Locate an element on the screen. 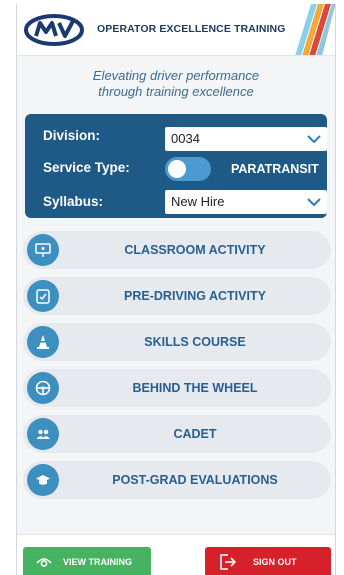 This screenshot has width=344, height=575. syllabus-value: New Hire is located at coordinates (198, 201).